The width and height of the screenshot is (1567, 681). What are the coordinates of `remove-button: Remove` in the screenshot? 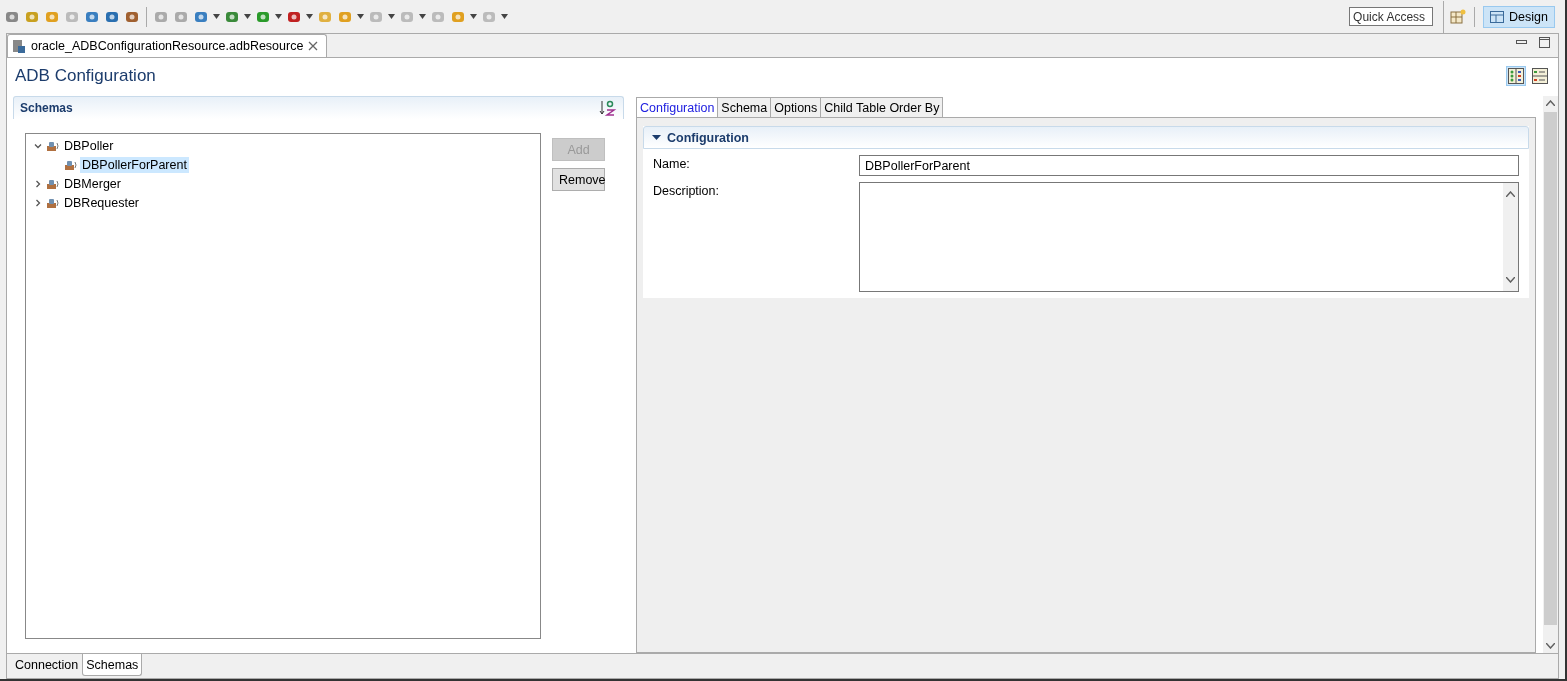 It's located at (578, 179).